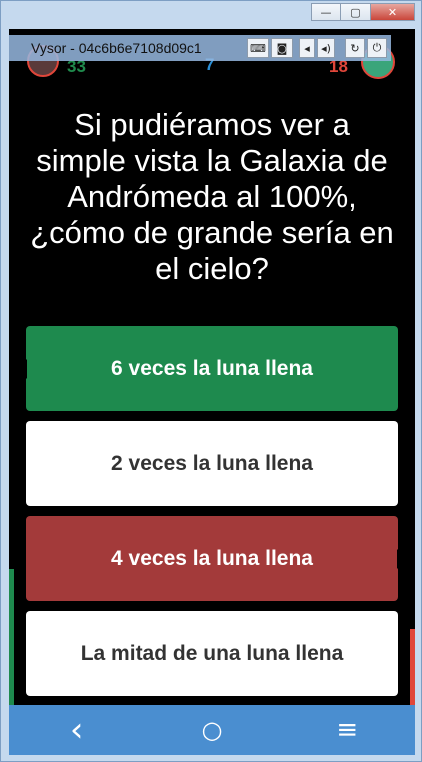 The height and width of the screenshot is (762, 422). Describe the element at coordinates (412, 667) in the screenshot. I see `player2-timer-bar` at that location.